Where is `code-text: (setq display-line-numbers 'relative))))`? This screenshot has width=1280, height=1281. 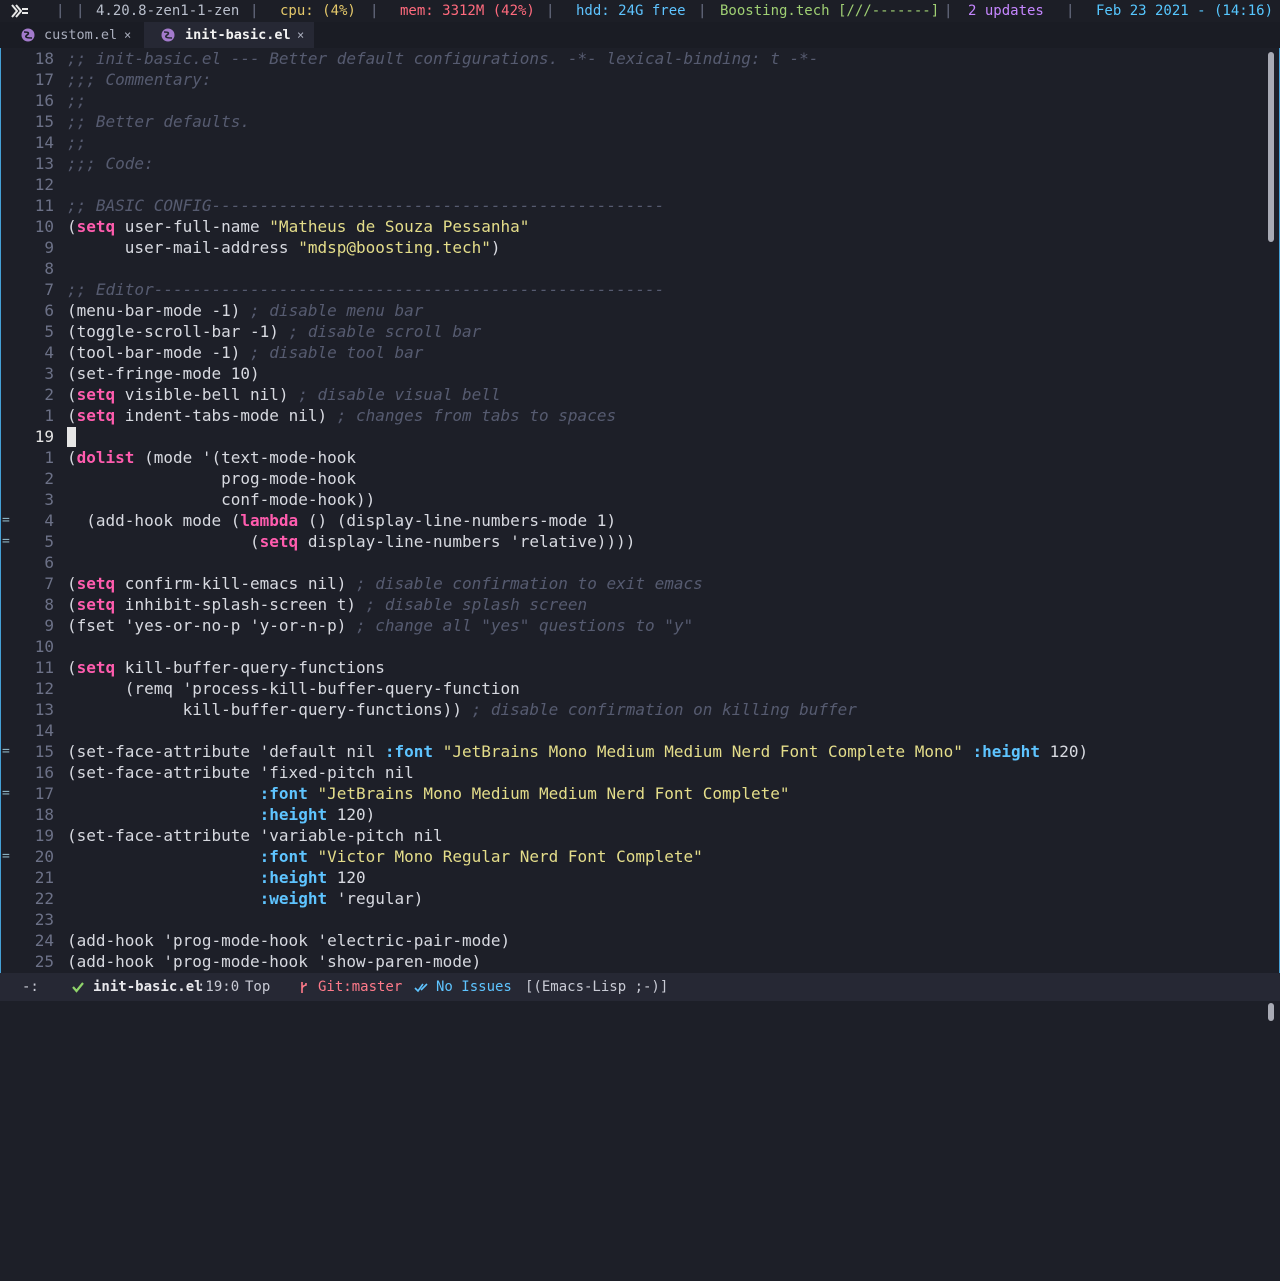
code-text: (setq display-line-numbers 'relative)))) is located at coordinates (351, 541).